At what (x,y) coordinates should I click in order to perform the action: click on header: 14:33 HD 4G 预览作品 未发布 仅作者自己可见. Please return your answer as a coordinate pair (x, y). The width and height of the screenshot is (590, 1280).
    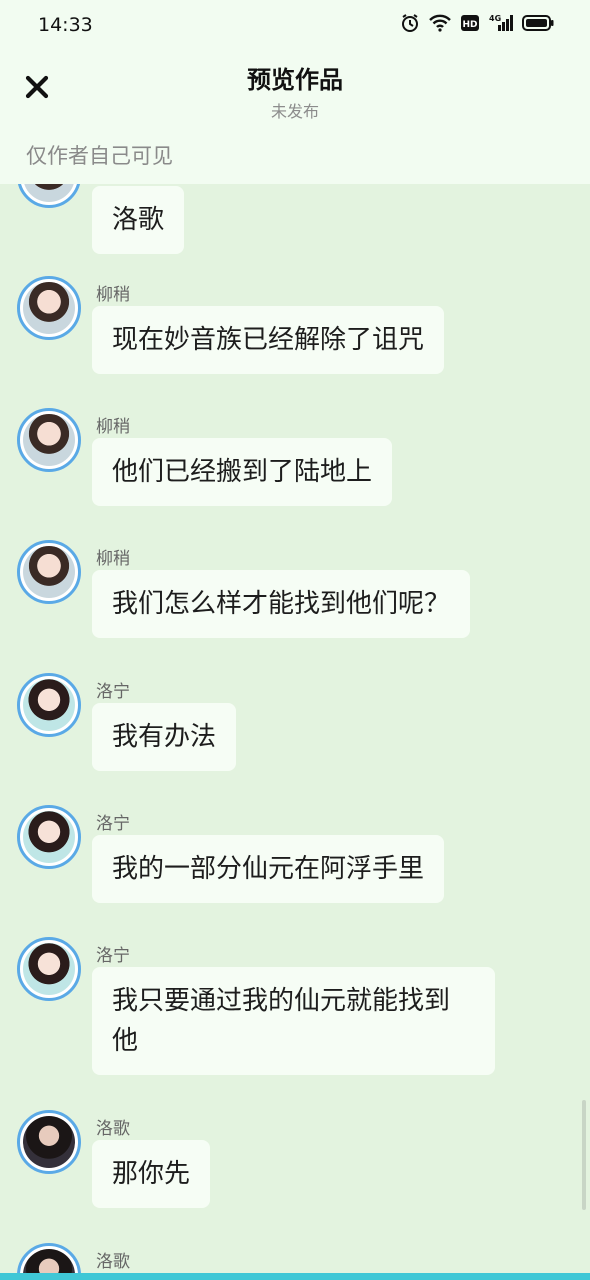
    Looking at the image, I should click on (295, 92).